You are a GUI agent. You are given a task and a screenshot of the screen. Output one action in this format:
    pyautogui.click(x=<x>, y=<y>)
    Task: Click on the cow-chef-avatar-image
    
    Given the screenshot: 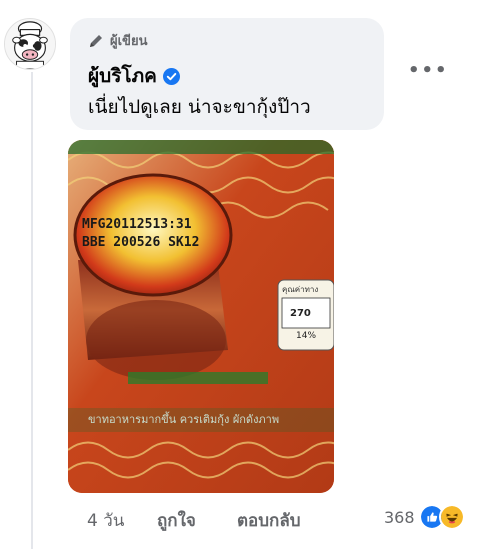 What is the action you would take?
    pyautogui.click(x=30, y=44)
    